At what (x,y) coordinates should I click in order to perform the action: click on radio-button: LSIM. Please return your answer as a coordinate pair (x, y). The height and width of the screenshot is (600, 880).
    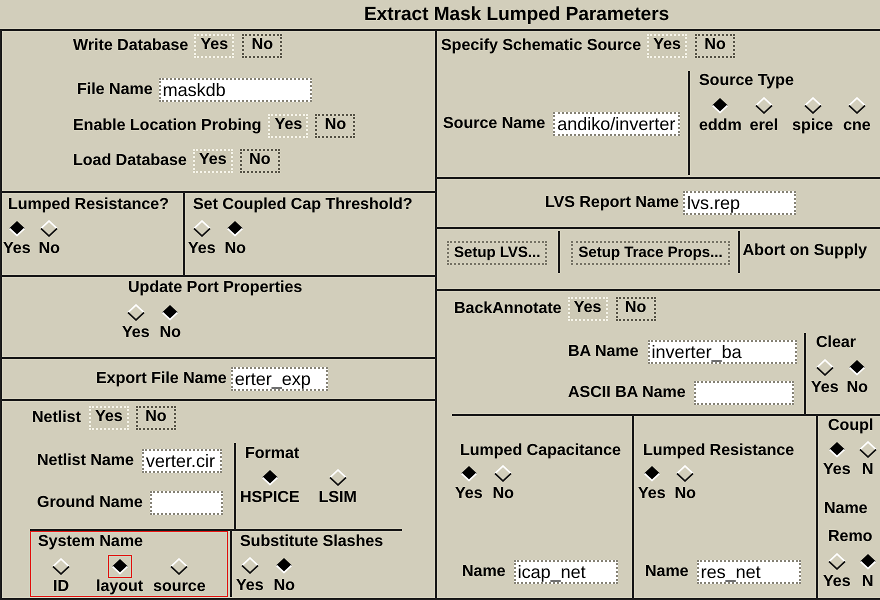
    Looking at the image, I should click on (337, 488).